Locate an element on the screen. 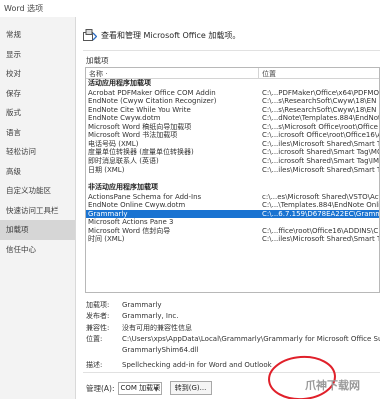 The height and width of the screenshot is (399, 380). addin-location: C:\...s\Microsoft Office\root\Office is located at coordinates (320, 126).